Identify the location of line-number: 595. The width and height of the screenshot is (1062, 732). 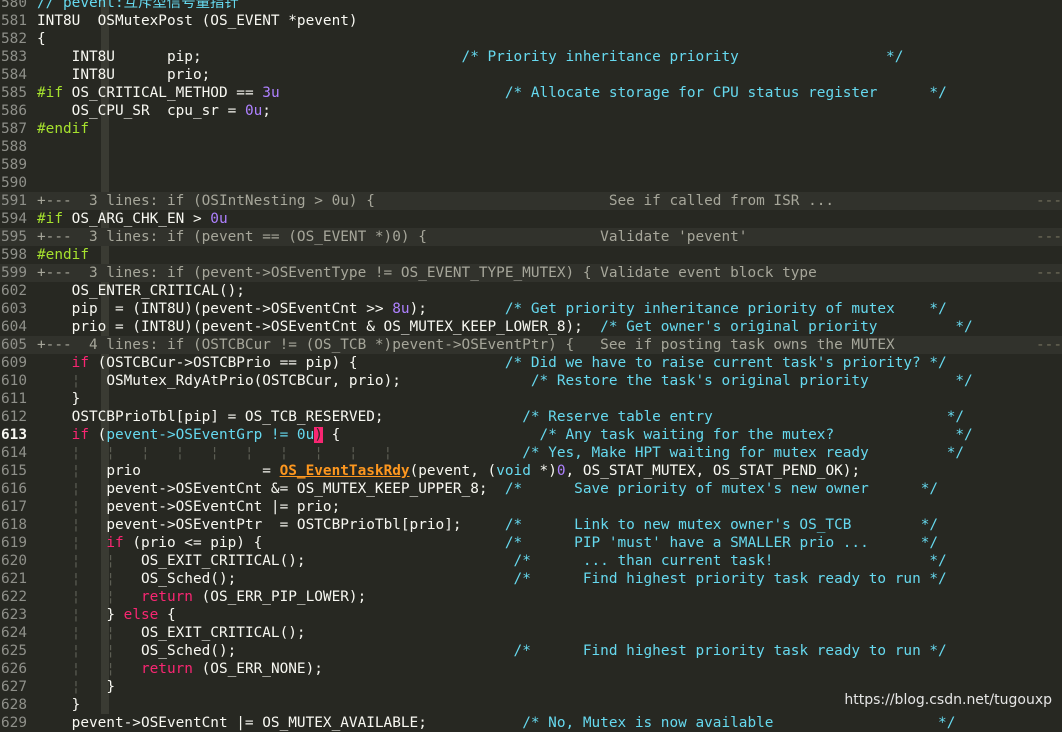
(14, 237).